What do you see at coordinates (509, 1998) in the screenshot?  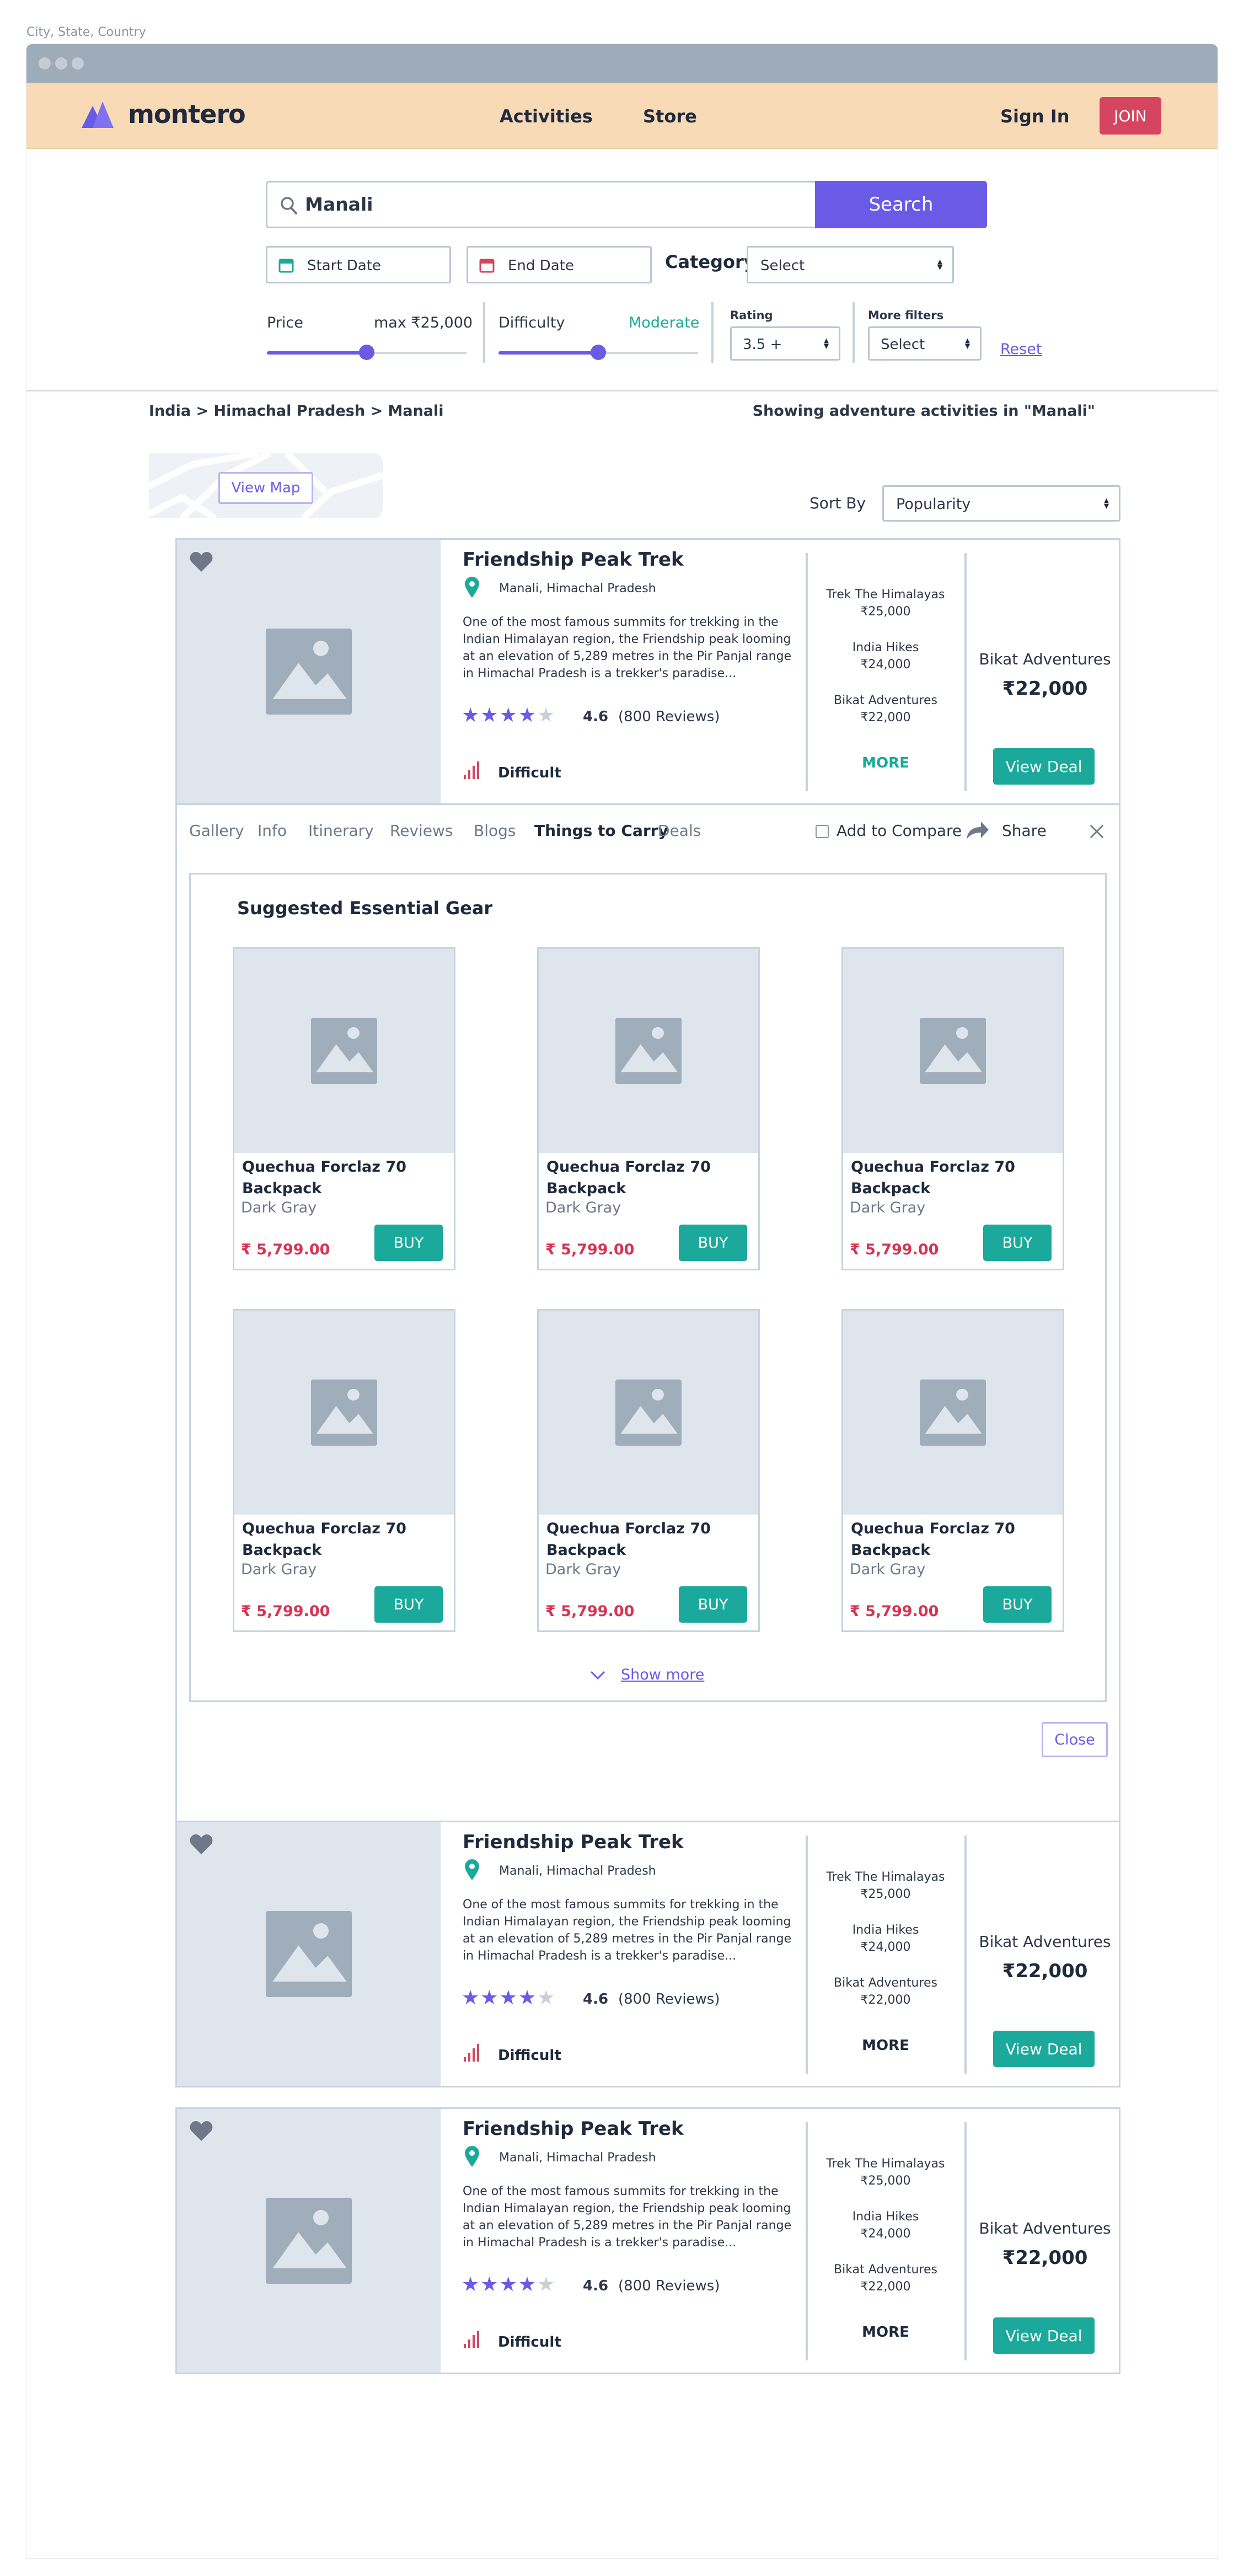 I see `rating-stars: ★★★★★` at bounding box center [509, 1998].